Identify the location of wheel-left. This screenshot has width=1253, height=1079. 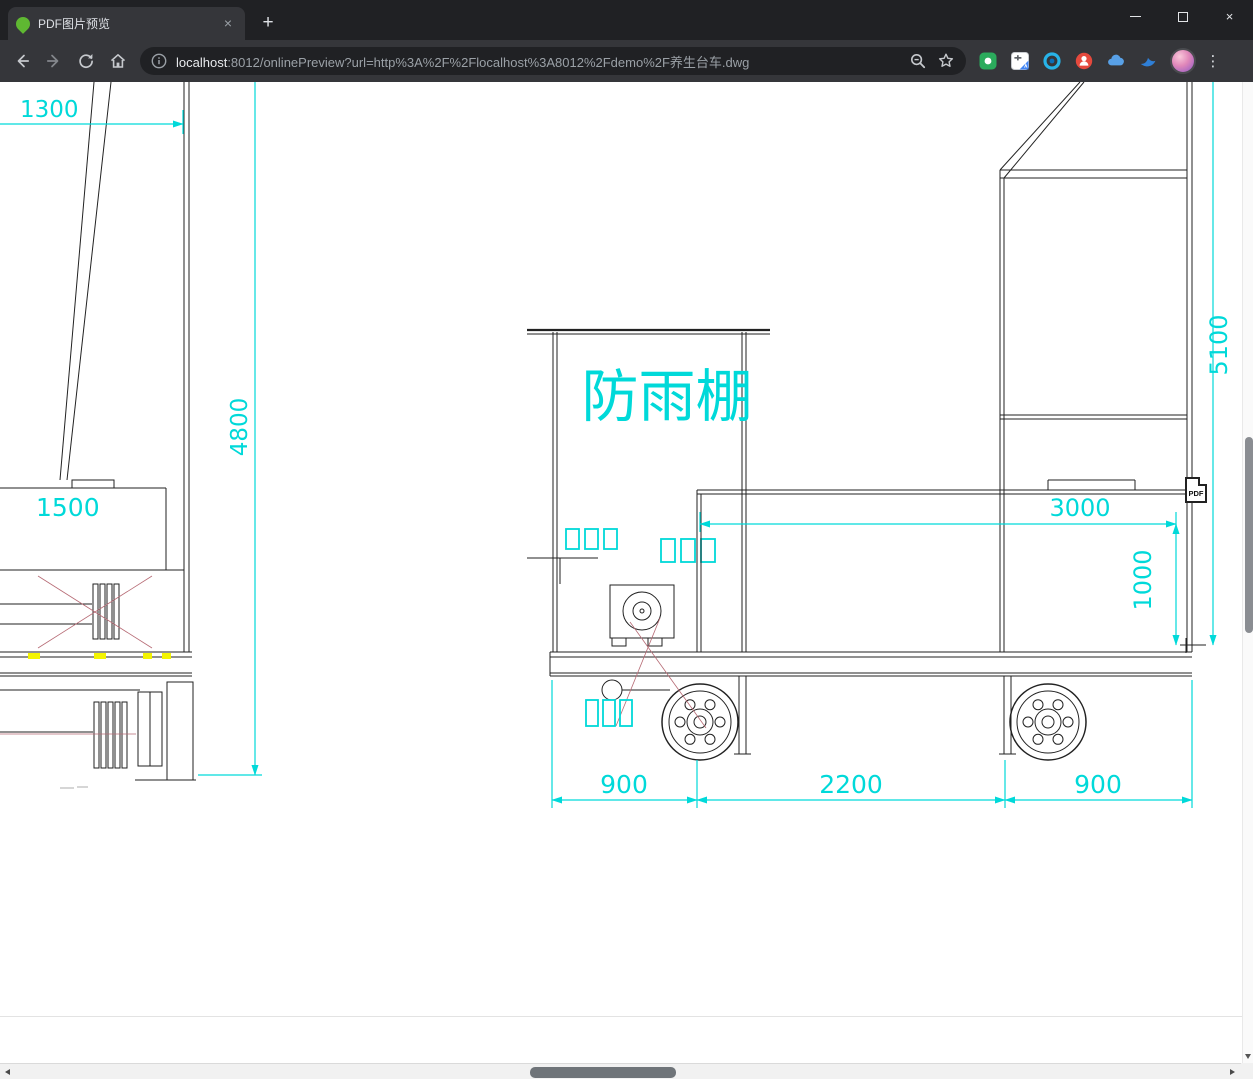
(700, 722).